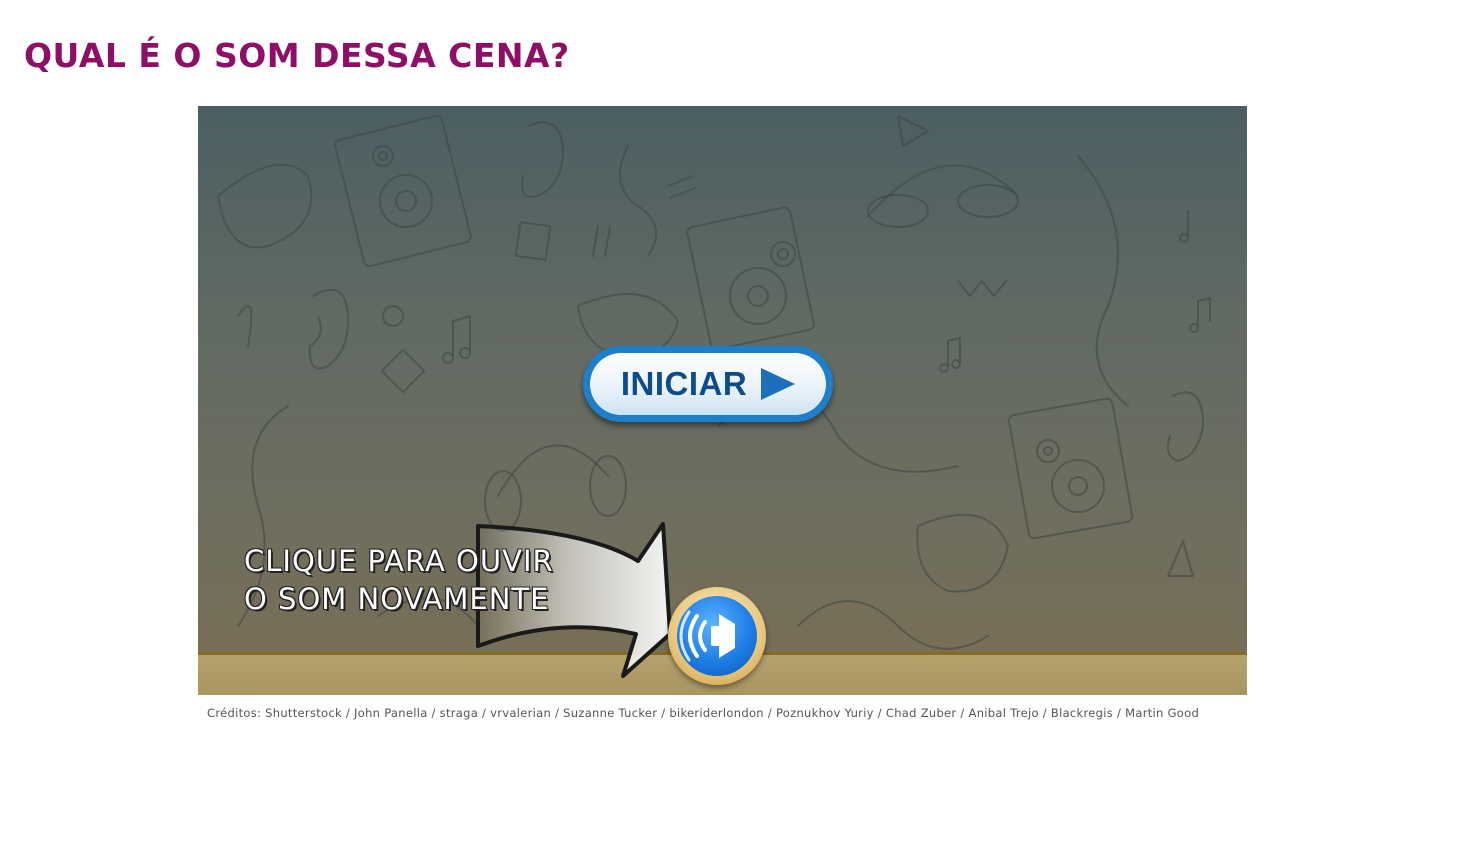 This screenshot has width=1460, height=850. I want to click on hint-line: O SOM NOVAMENTE, so click(397, 599).